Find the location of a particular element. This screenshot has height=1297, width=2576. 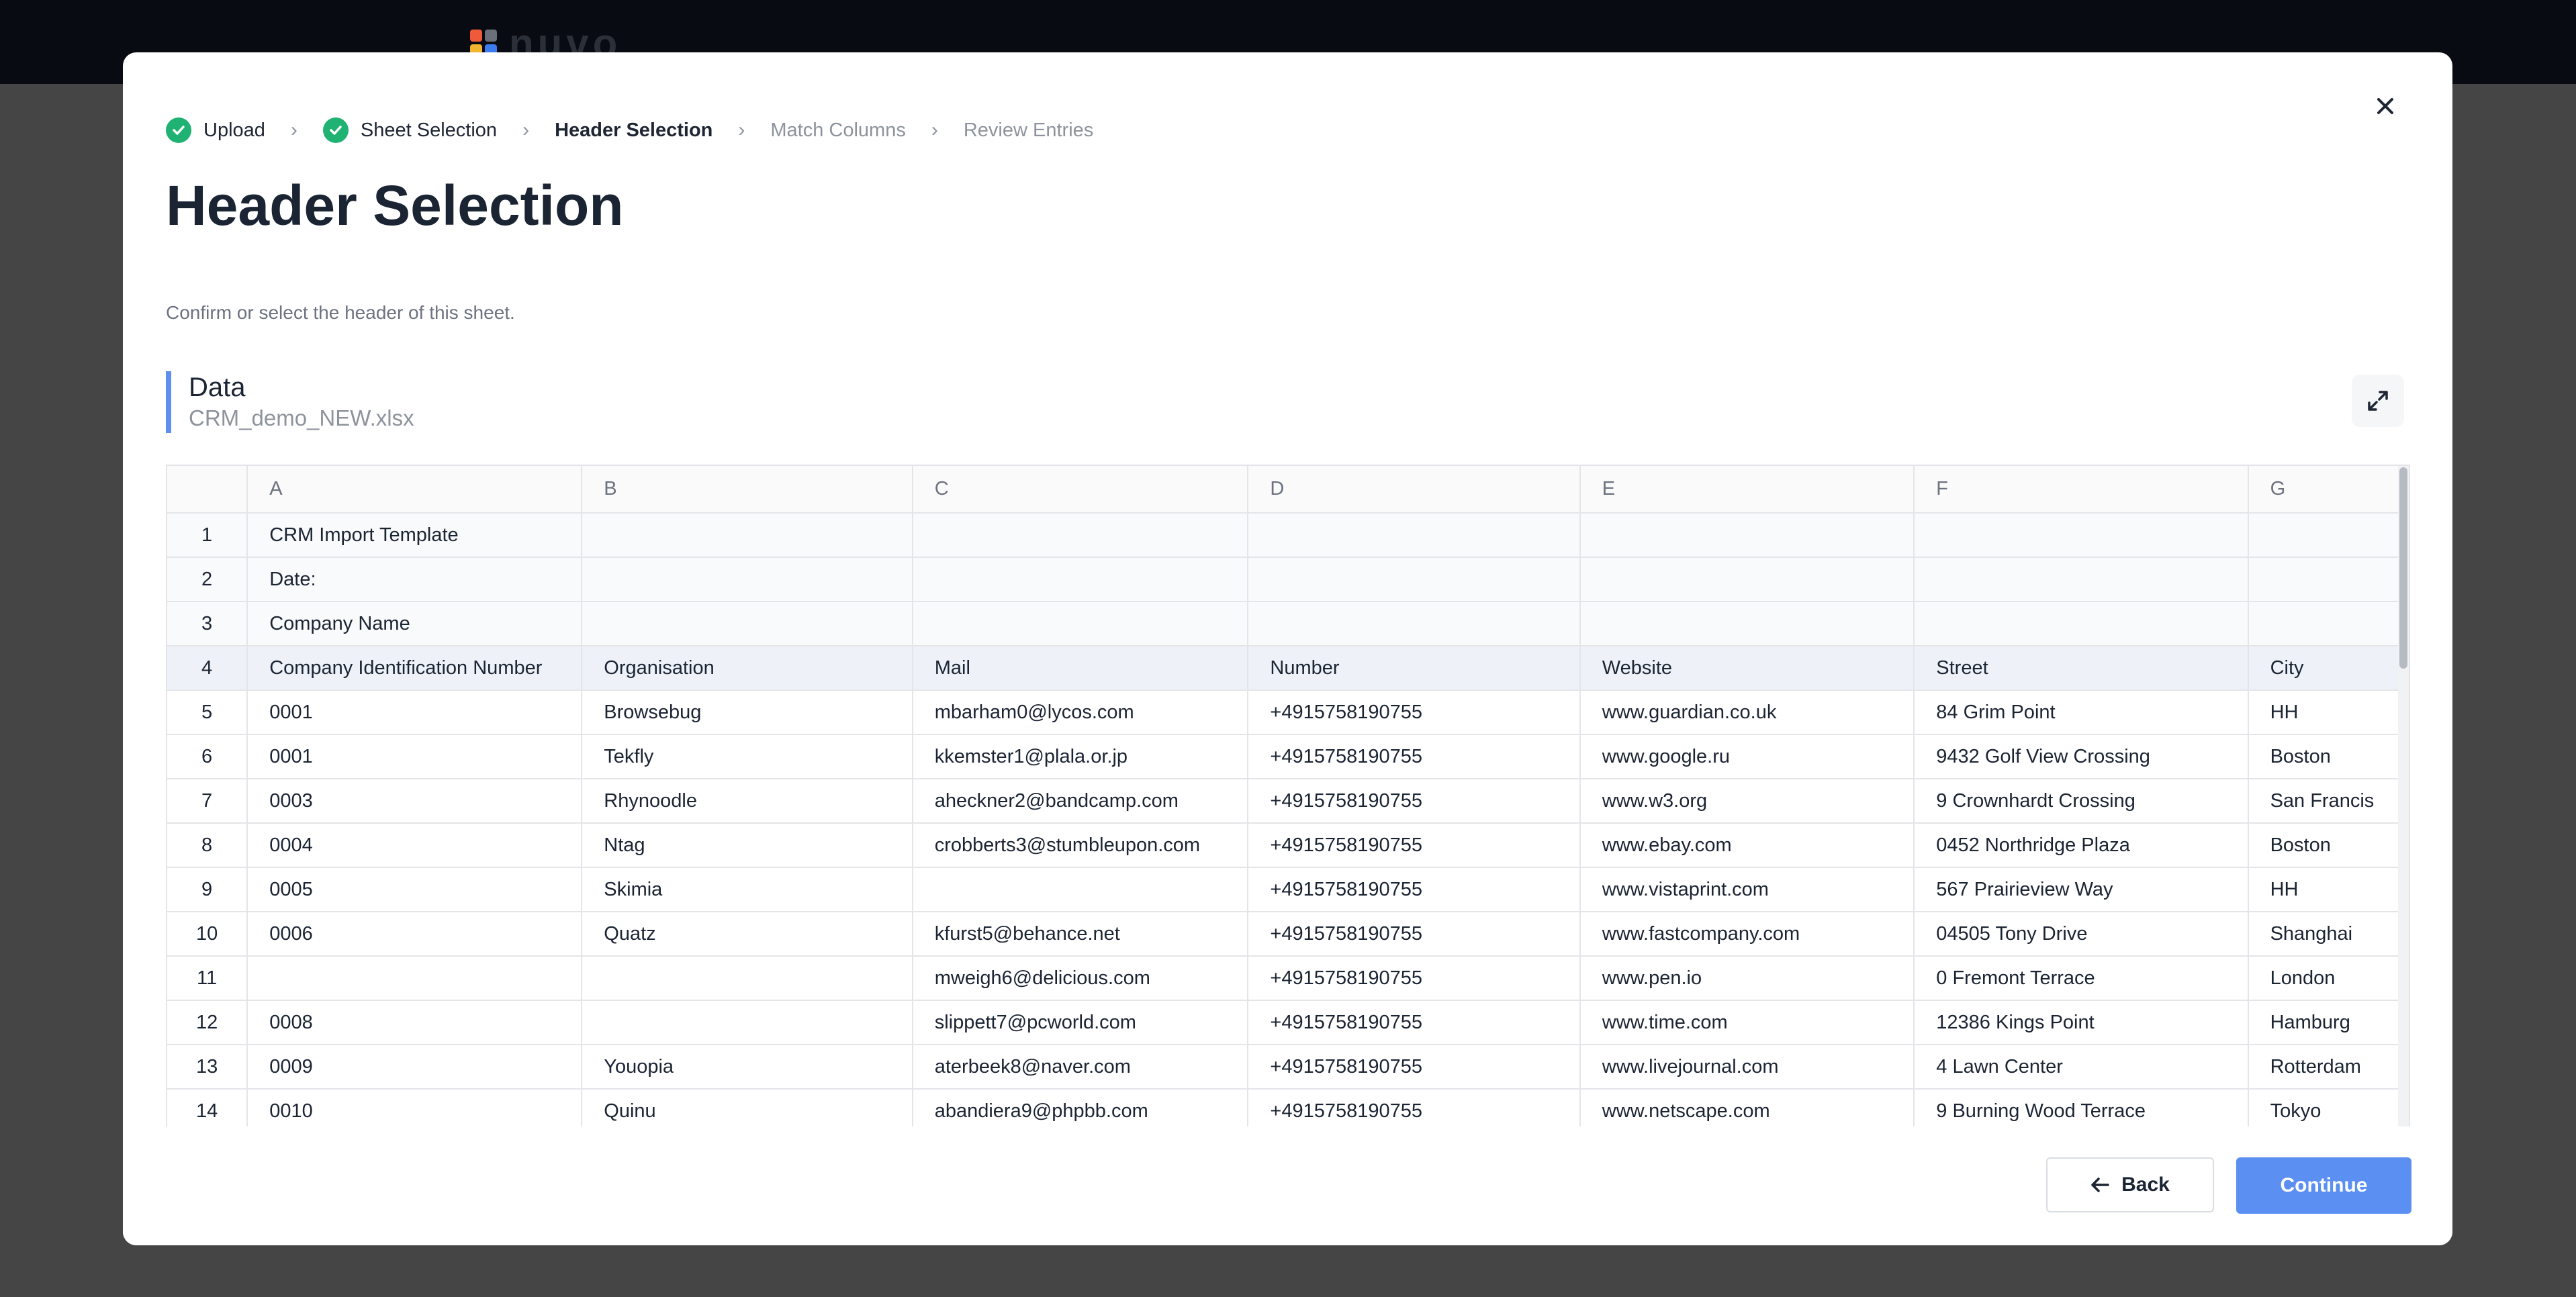

table-cell: www.vistaprint.com is located at coordinates (1747, 889).